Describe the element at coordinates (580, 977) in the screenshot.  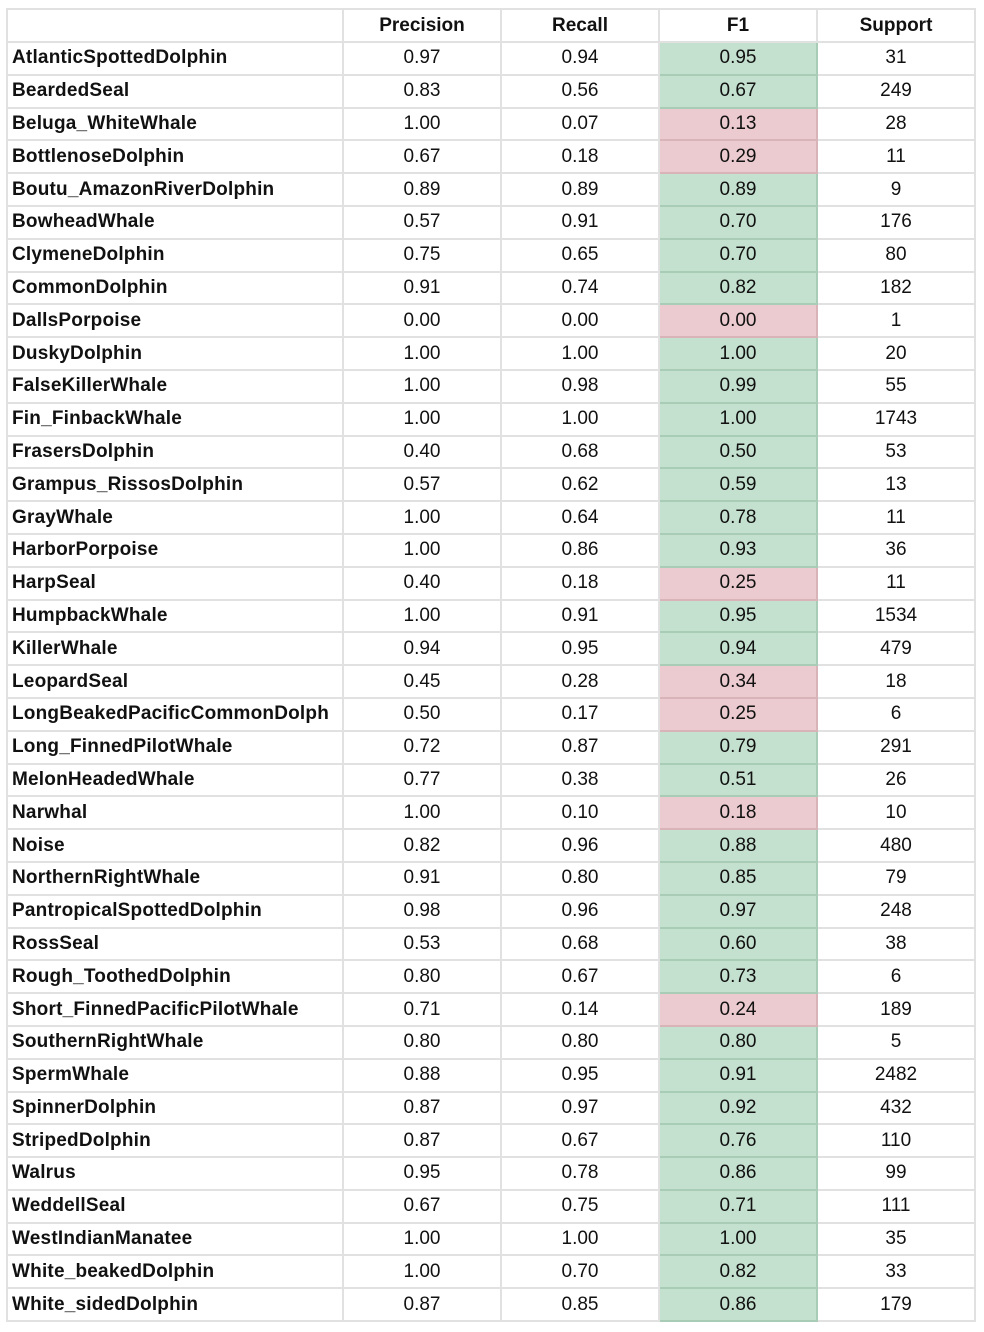
I see `recall-cell: 0.67` at that location.